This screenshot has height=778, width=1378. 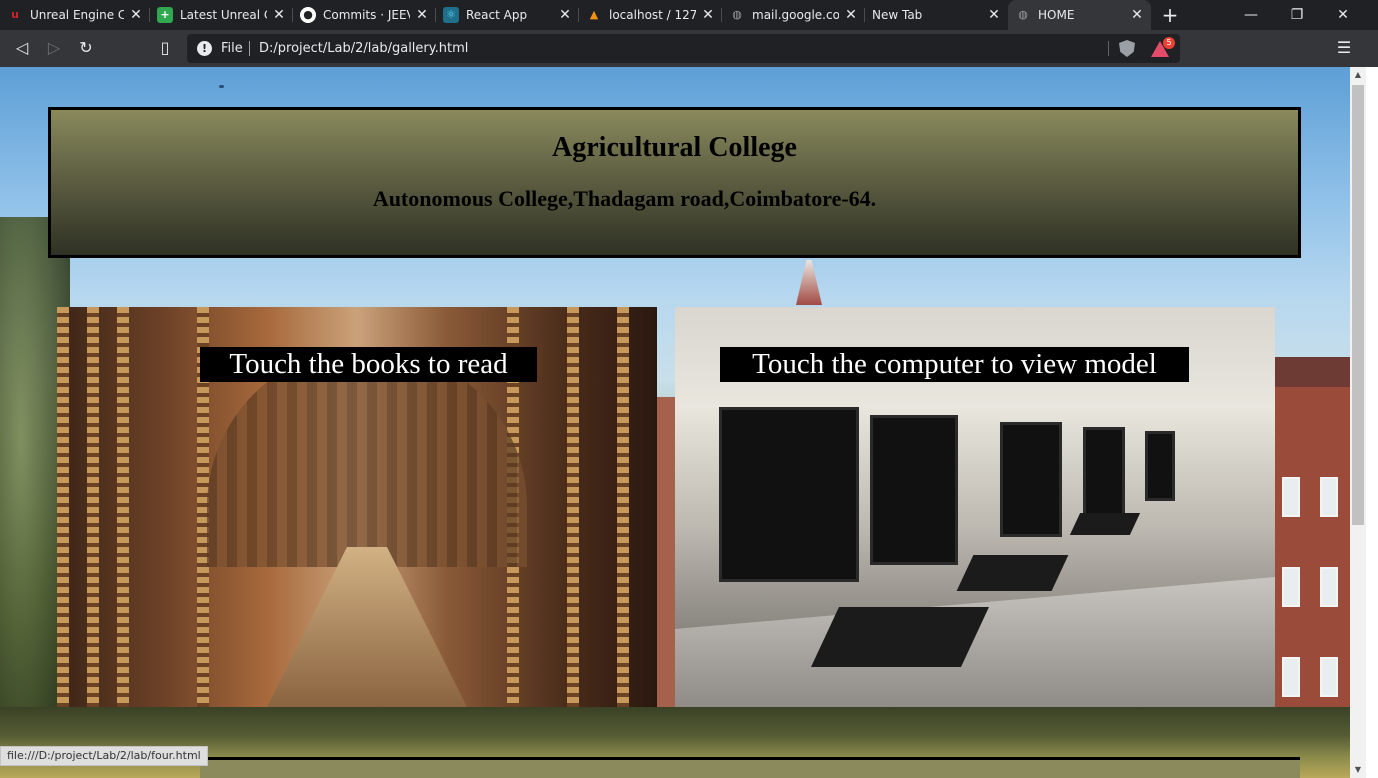 I want to click on status-url: file:///D:/project/Lab/2/lab/four.html, so click(x=104, y=756).